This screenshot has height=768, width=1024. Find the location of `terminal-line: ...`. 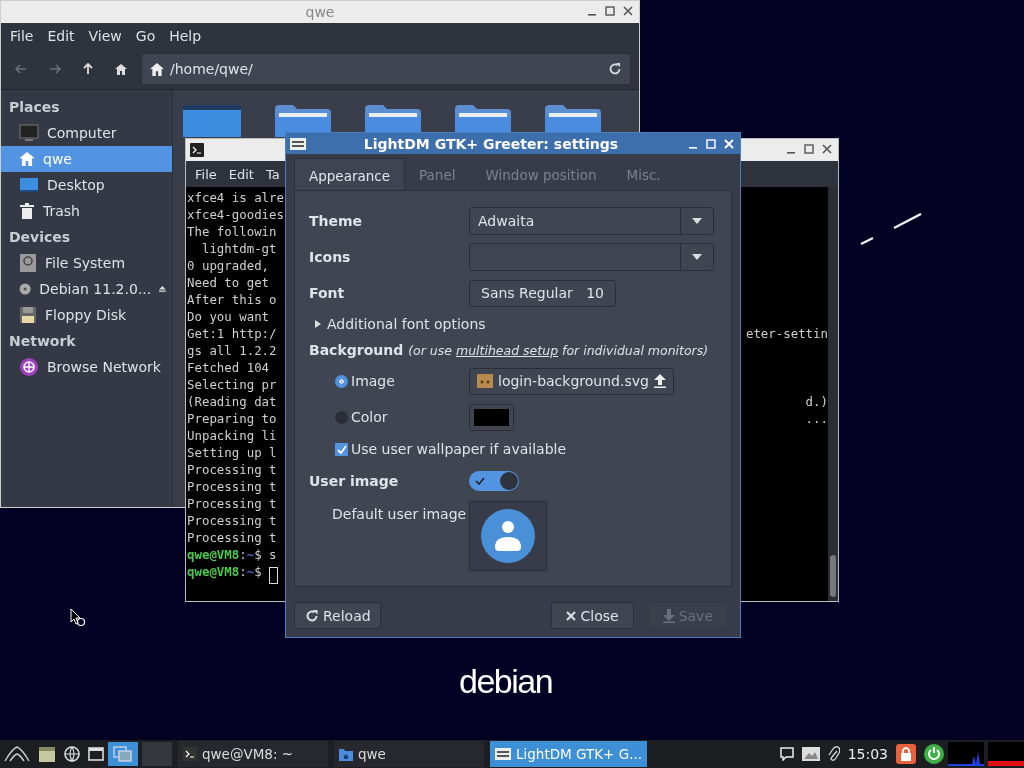

terminal-line: ... is located at coordinates (816, 418).